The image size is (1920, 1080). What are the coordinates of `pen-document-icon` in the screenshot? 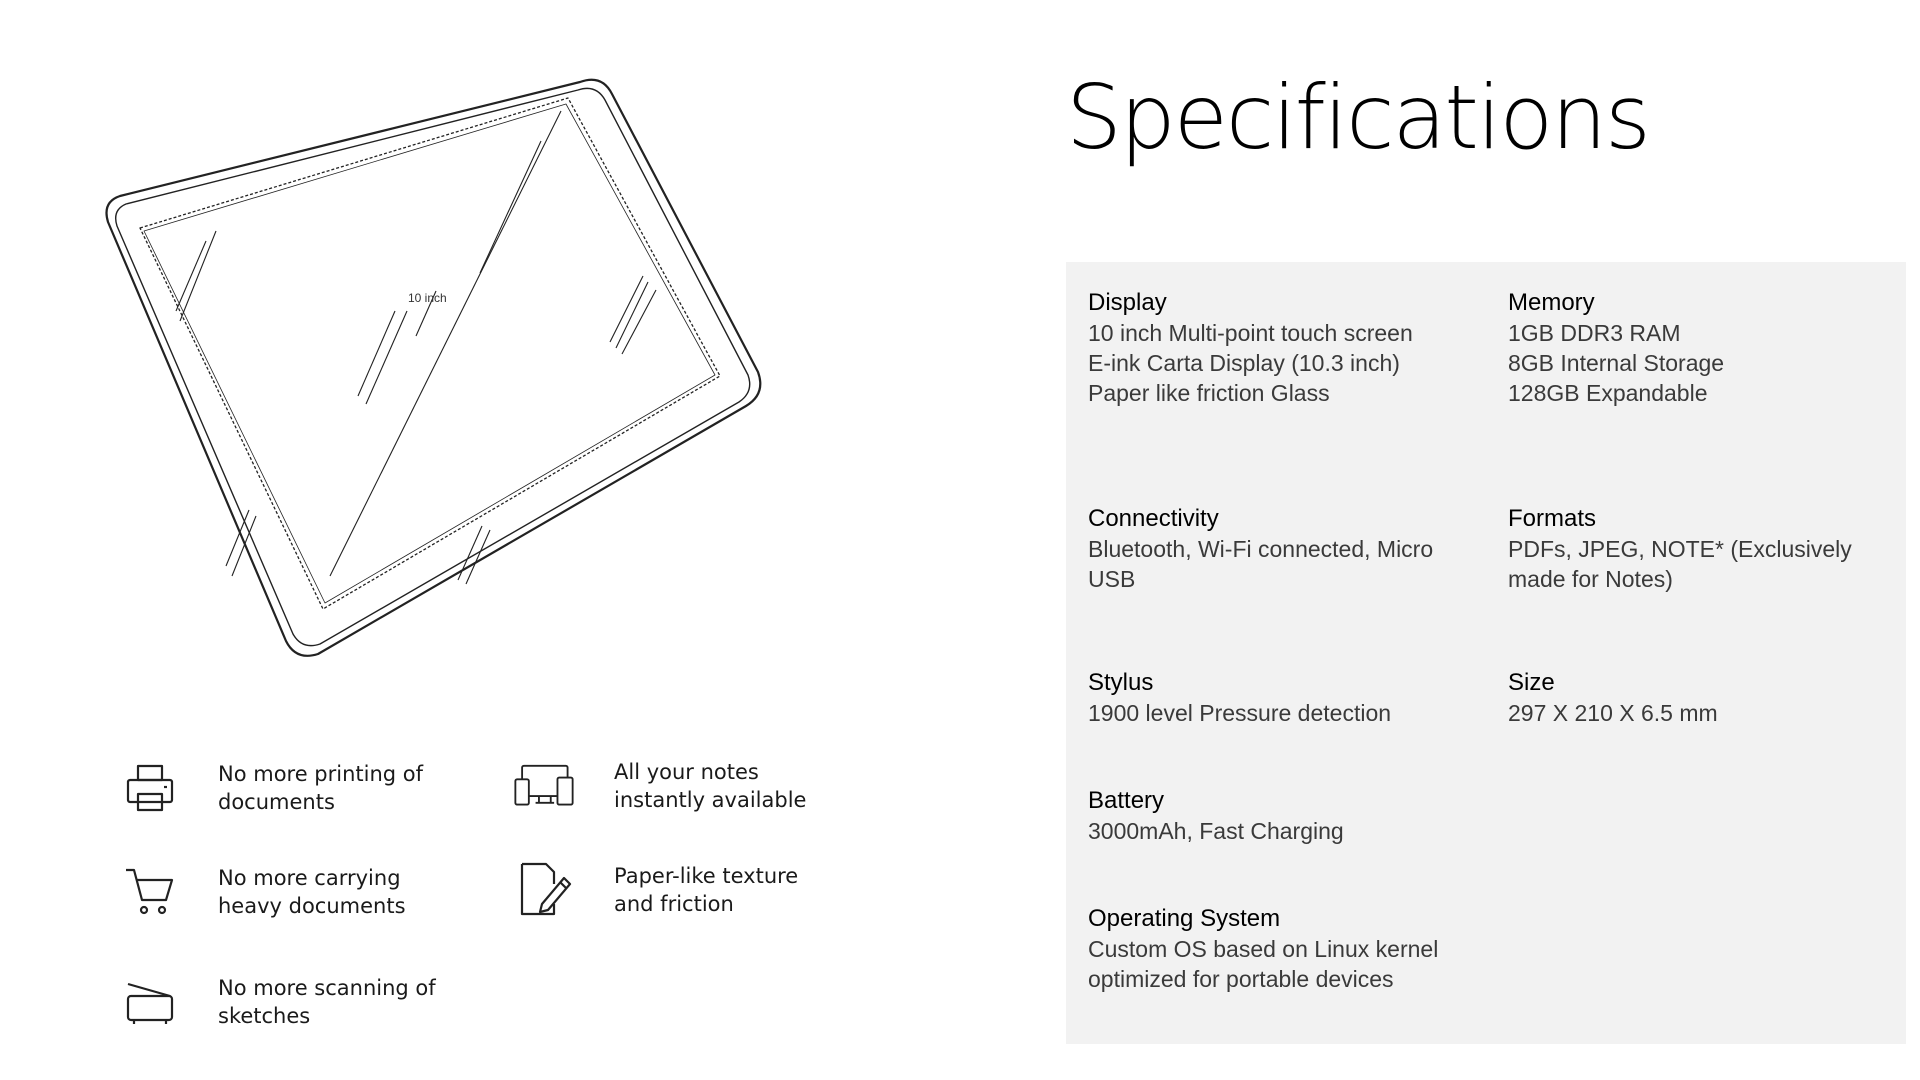 It's located at (544, 890).